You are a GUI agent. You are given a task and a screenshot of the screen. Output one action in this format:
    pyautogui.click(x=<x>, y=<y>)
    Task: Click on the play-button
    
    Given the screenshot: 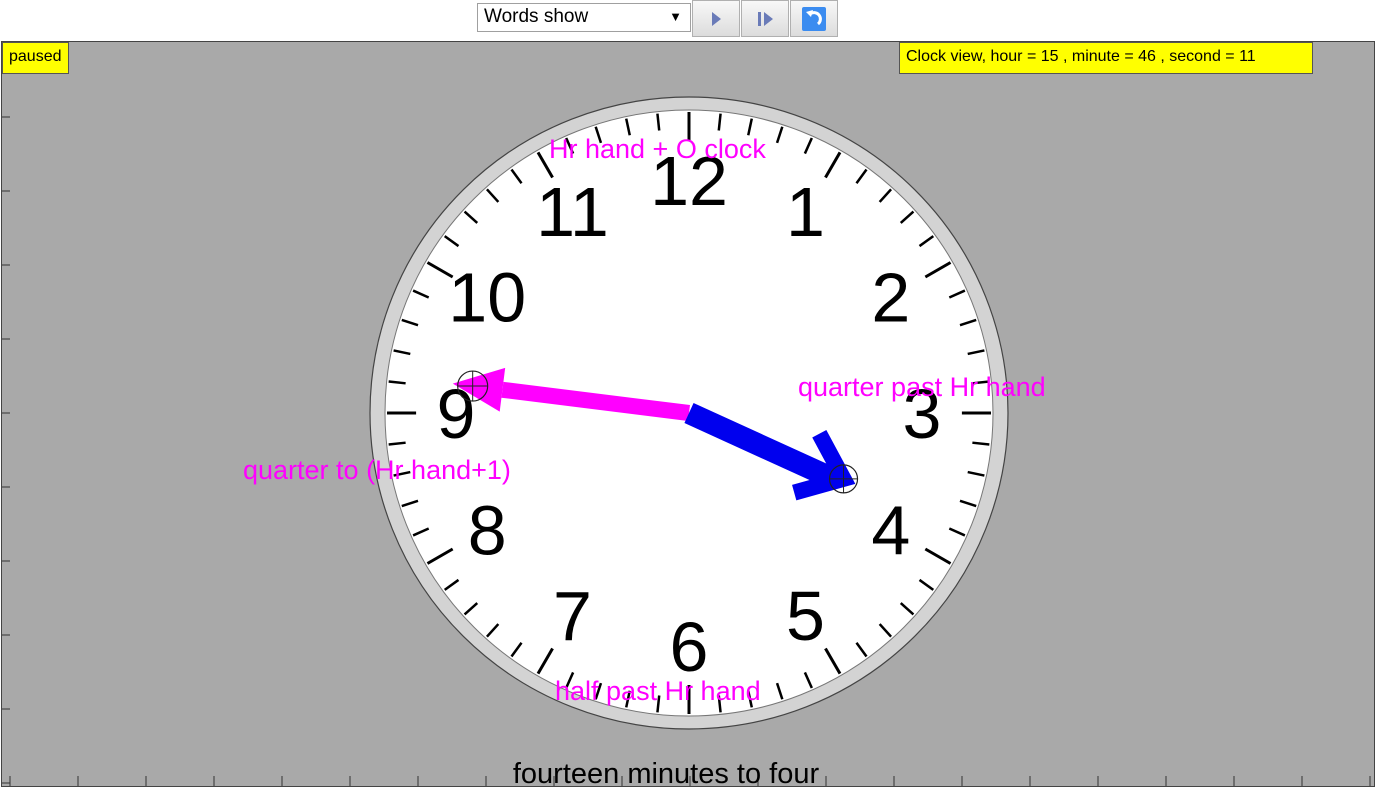 What is the action you would take?
    pyautogui.click(x=716, y=18)
    